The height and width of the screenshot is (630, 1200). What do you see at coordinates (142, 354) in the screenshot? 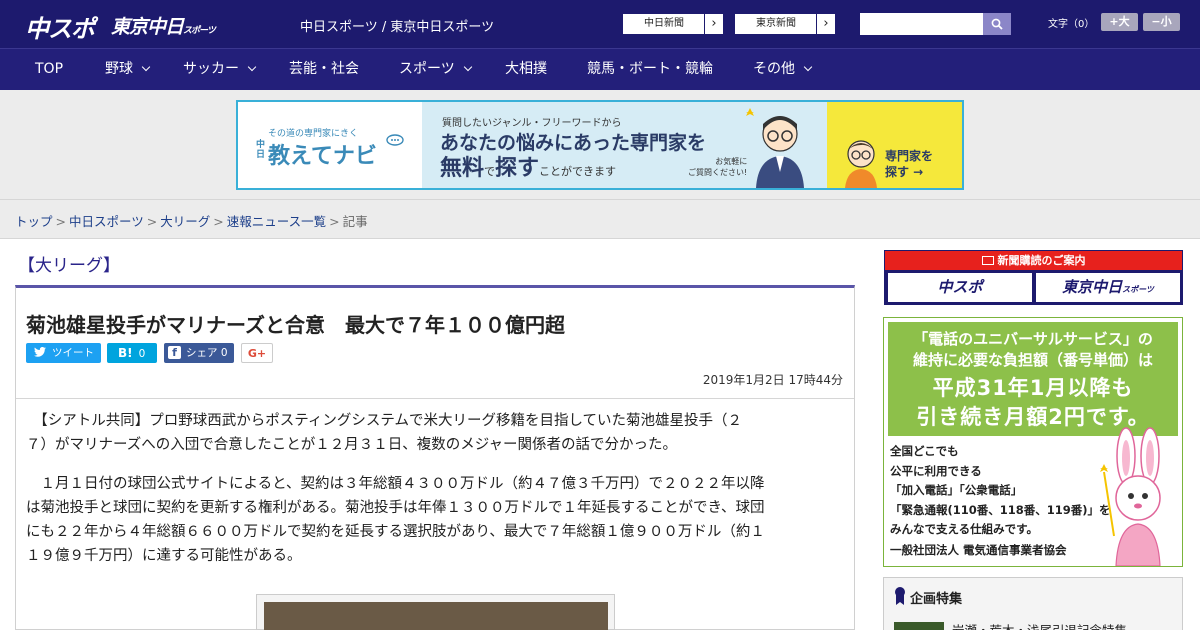
I see `hatena-count: 0` at bounding box center [142, 354].